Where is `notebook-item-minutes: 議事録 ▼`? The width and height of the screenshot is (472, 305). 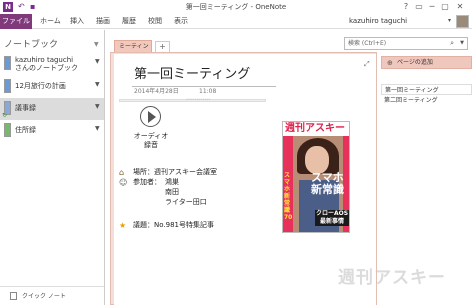
notebook-item-minutes: 議事録 ▼ is located at coordinates (52, 109).